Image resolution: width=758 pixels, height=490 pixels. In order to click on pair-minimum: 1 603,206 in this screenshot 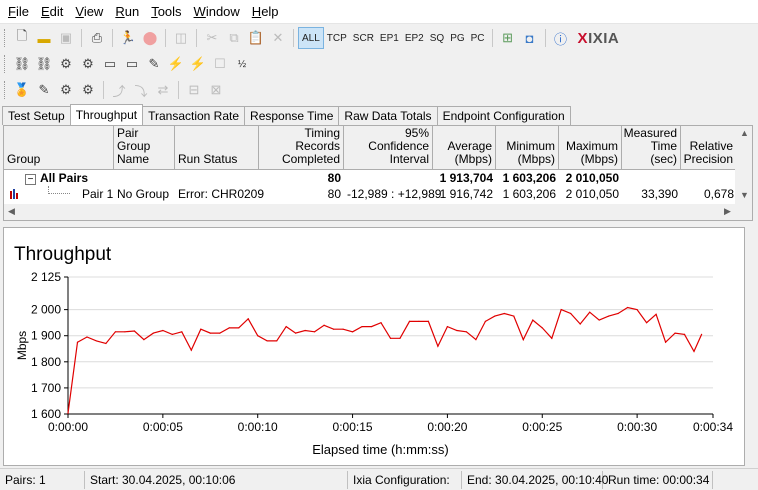, I will do `click(529, 194)`.